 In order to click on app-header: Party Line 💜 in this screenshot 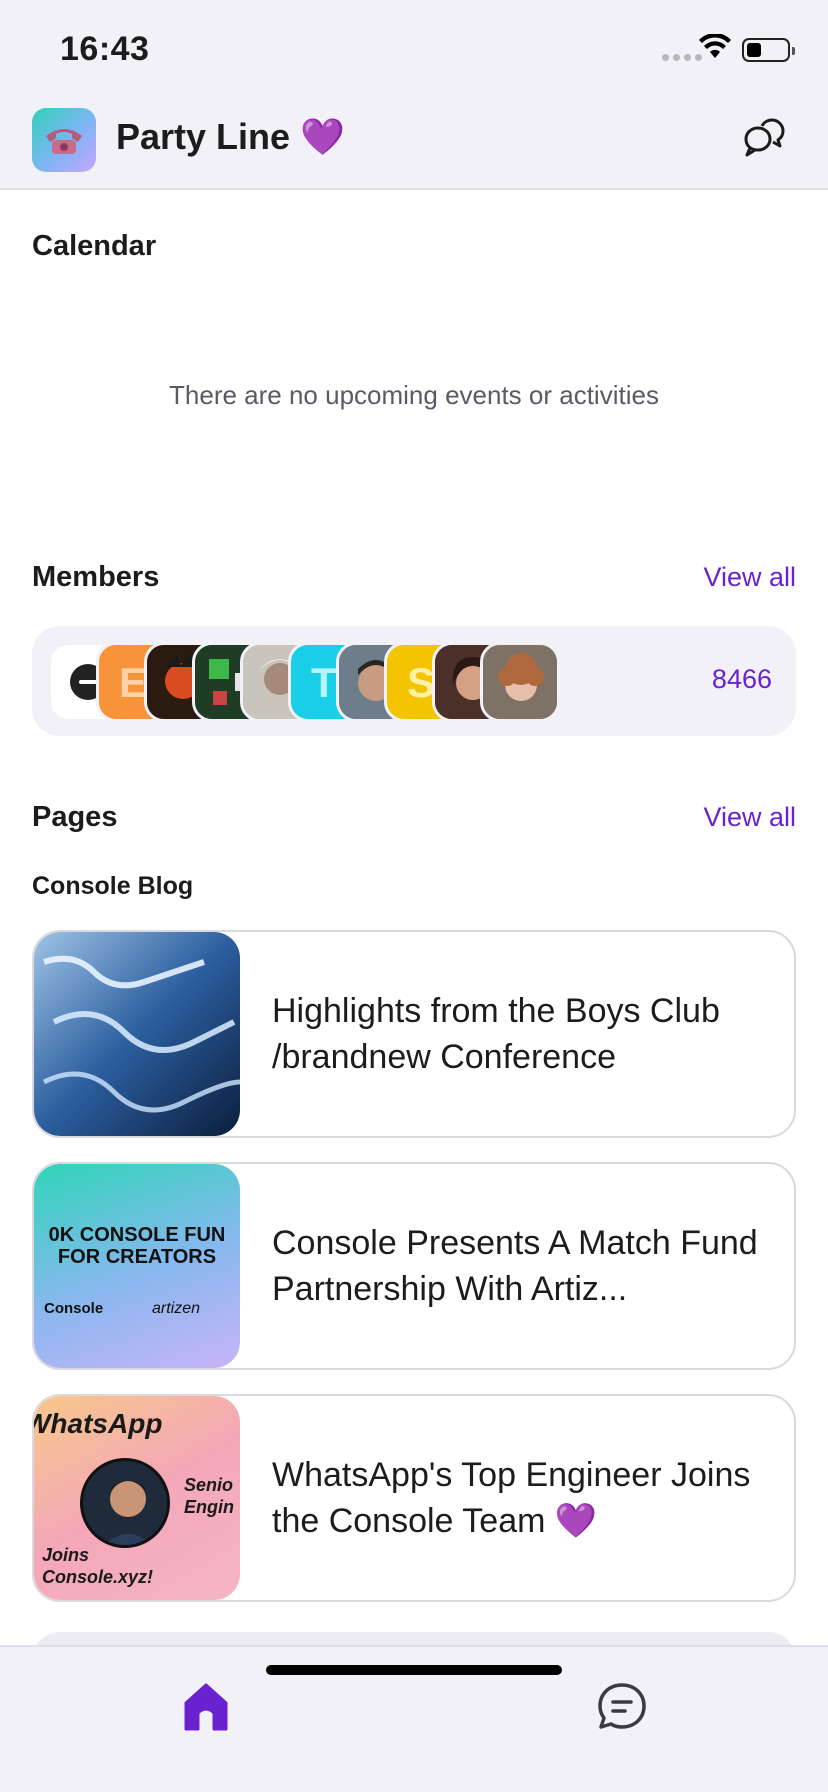, I will do `click(414, 145)`.